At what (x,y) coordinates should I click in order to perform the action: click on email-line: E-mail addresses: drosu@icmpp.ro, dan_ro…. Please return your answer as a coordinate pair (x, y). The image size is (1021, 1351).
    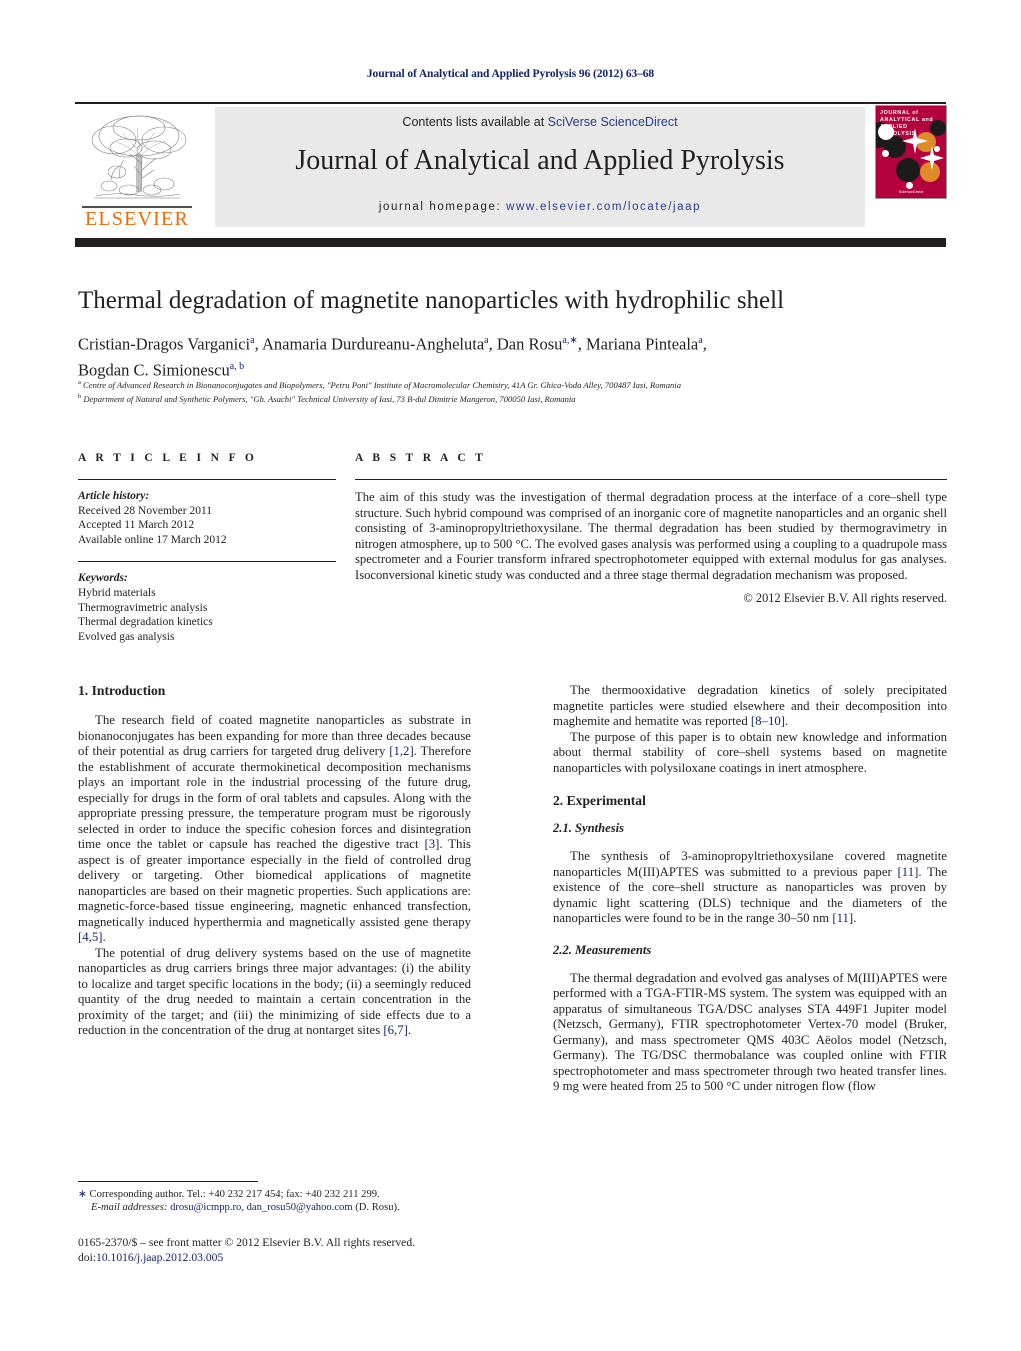
    Looking at the image, I should click on (245, 1208).